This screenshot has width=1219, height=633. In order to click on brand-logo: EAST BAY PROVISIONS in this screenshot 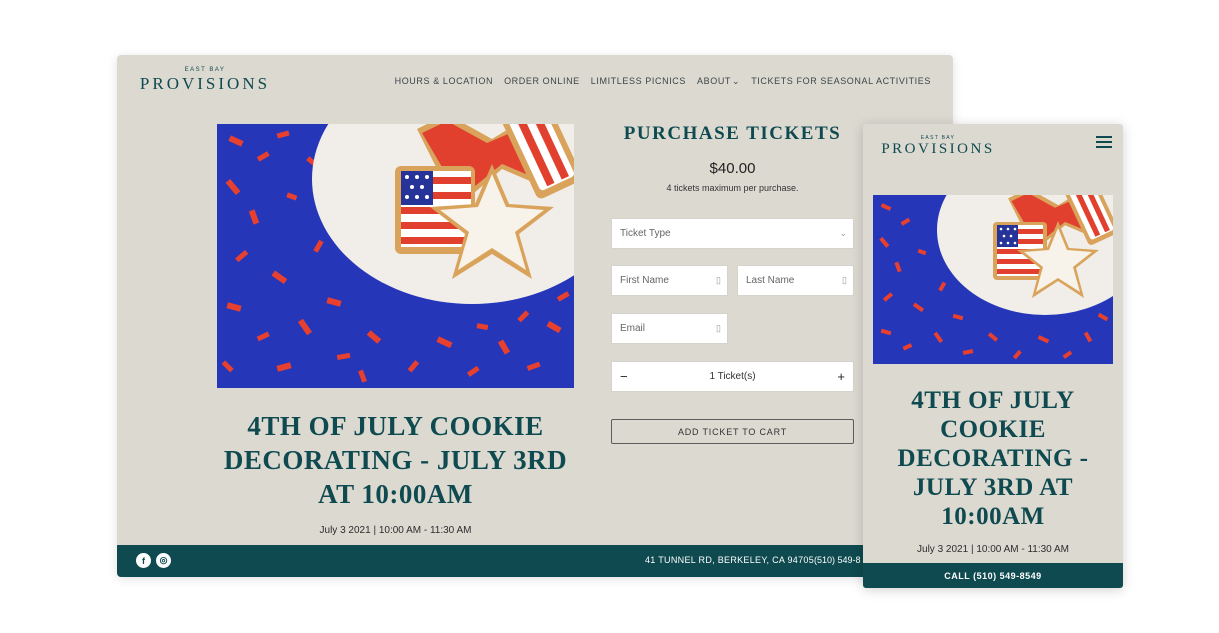, I will do `click(205, 80)`.